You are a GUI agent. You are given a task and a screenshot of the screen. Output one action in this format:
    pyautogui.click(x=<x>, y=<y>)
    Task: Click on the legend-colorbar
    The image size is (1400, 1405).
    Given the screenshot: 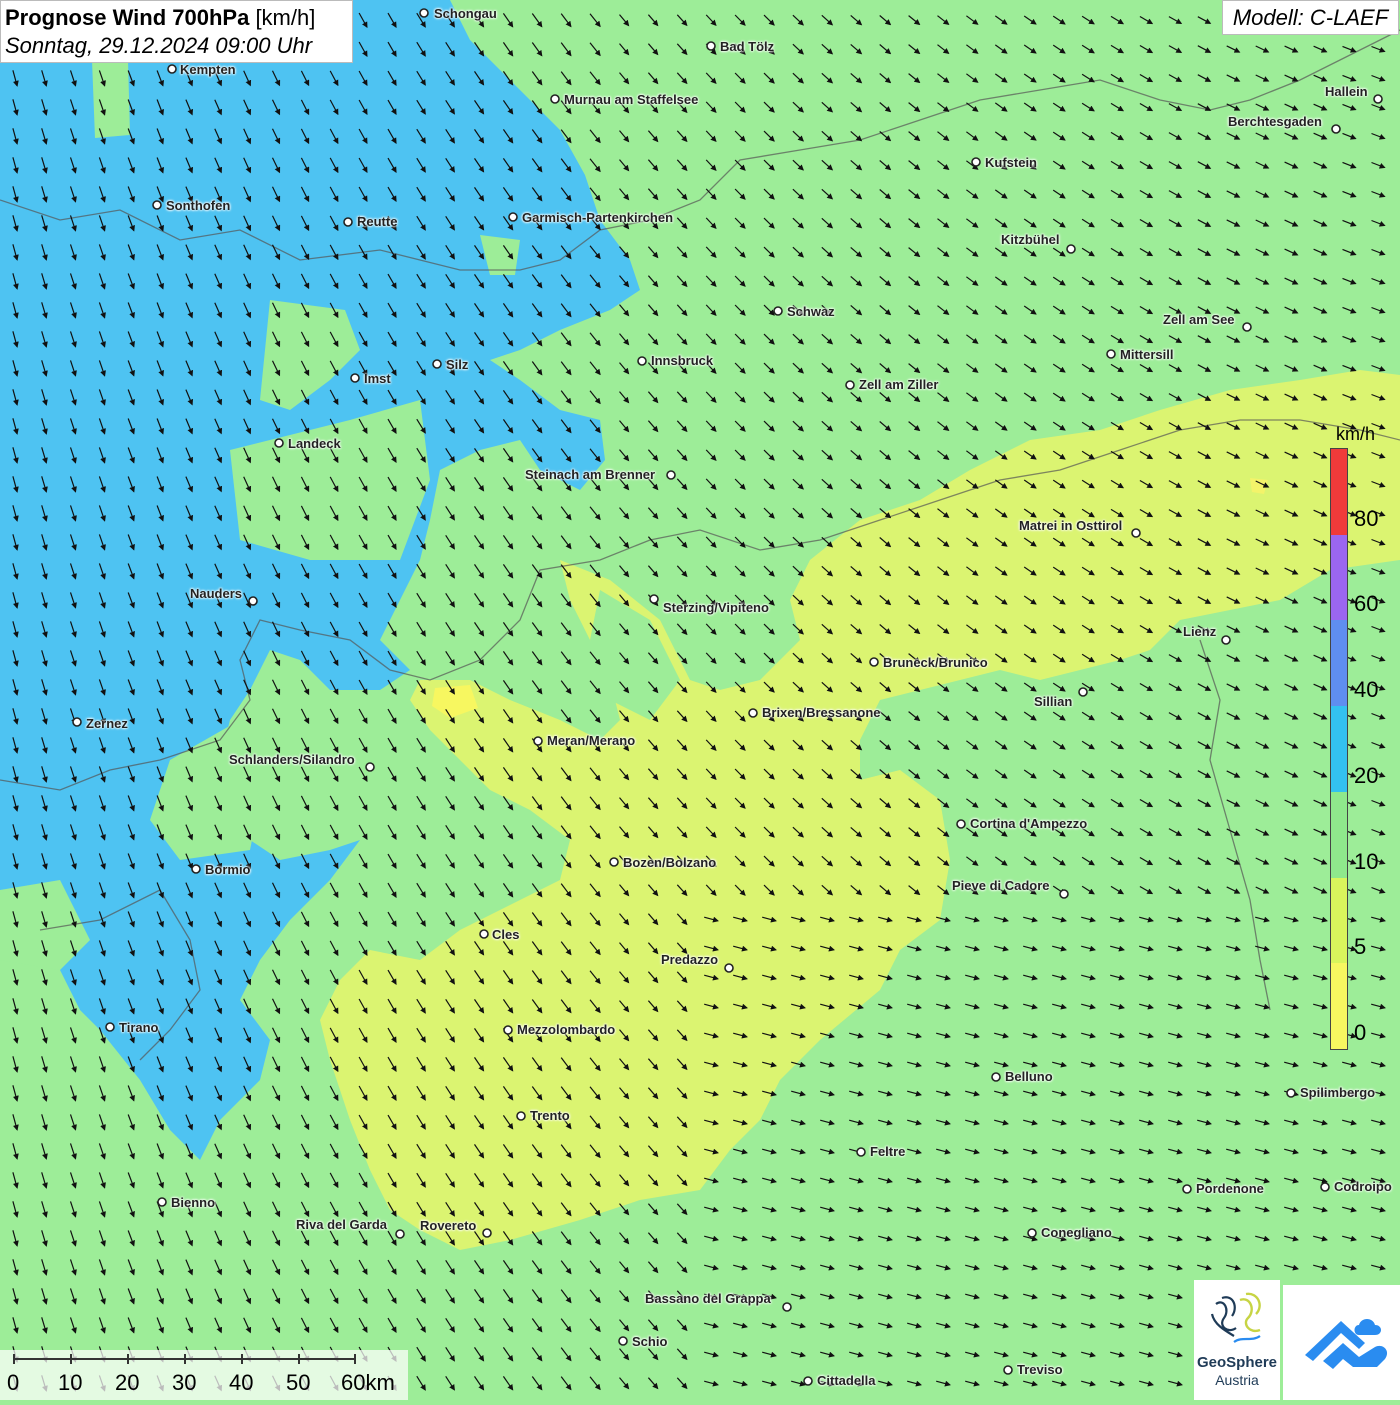 What is the action you would take?
    pyautogui.click(x=1339, y=749)
    